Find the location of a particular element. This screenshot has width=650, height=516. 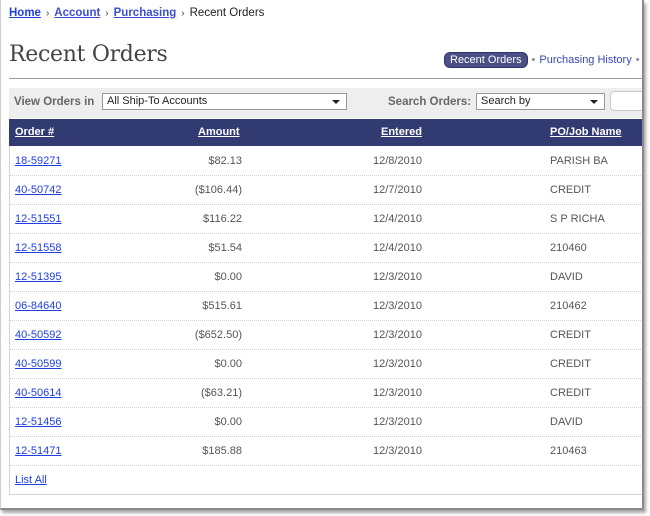

breadcrumb: Home › Account › Purchasing › Recent Orders is located at coordinates (136, 13).